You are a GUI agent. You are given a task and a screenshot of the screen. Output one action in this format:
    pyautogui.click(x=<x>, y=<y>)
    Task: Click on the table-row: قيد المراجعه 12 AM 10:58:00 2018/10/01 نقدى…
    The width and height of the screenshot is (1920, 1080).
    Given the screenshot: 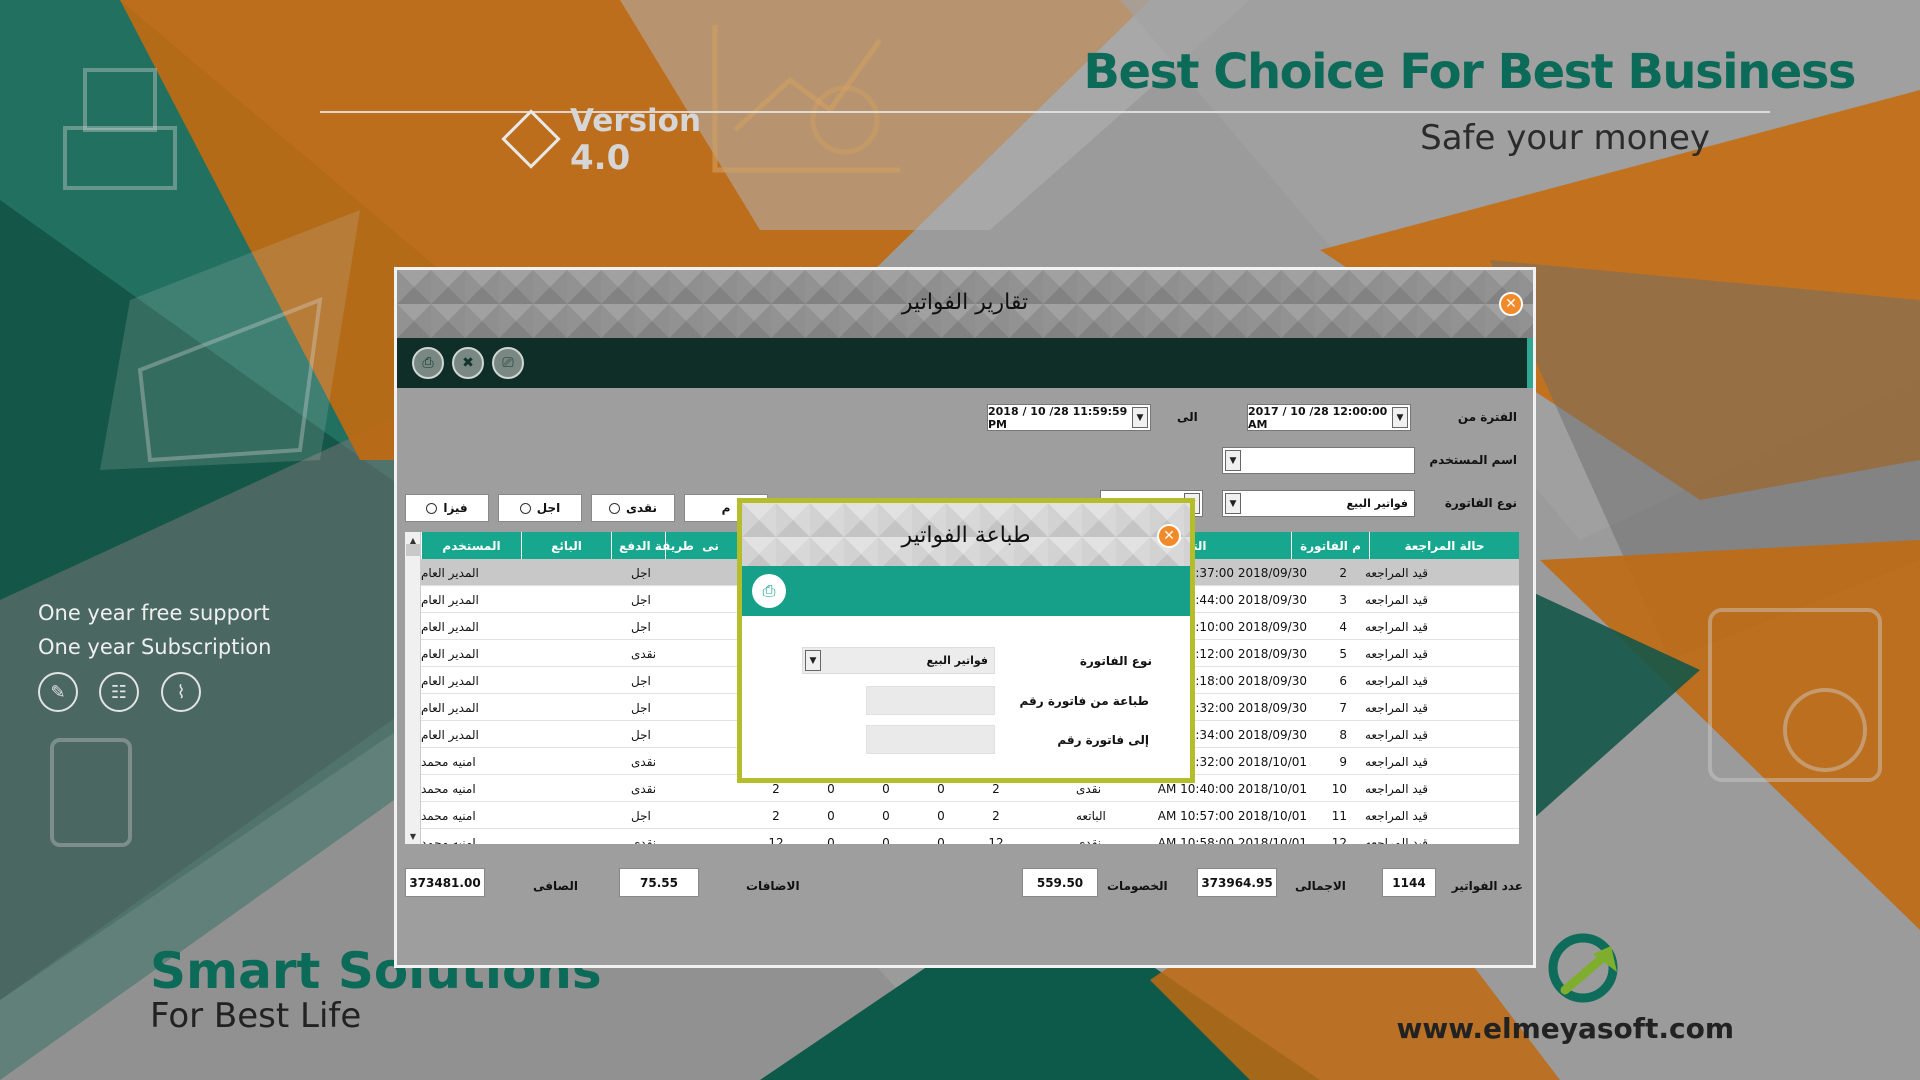 What is the action you would take?
    pyautogui.click(x=970, y=837)
    